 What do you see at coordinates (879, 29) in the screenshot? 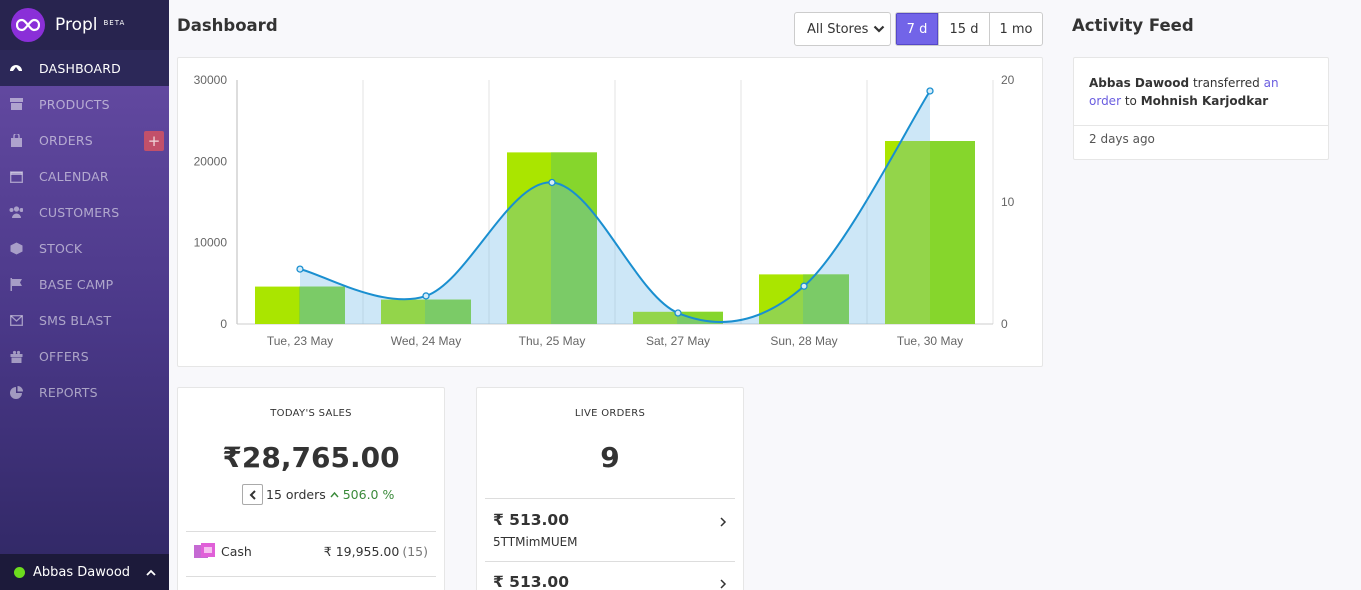
I see `chevron-down-icon` at bounding box center [879, 29].